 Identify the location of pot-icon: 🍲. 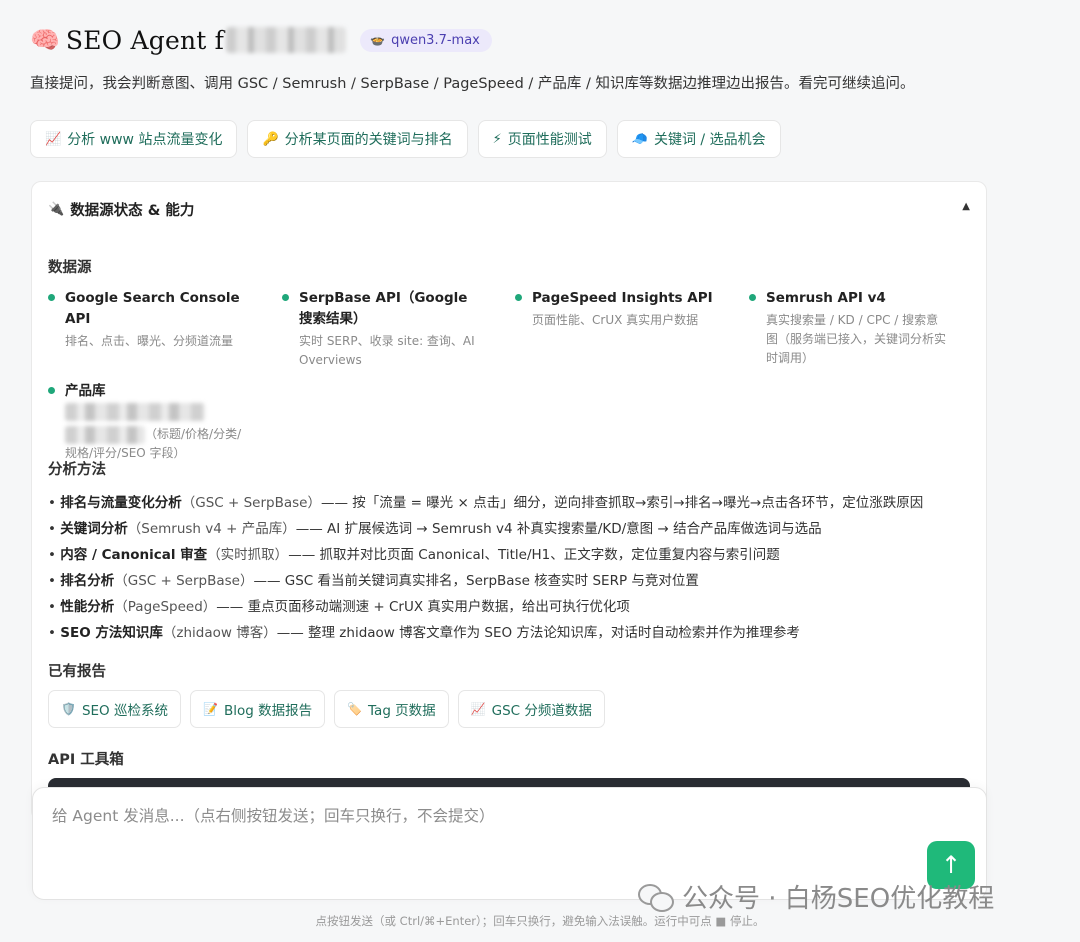
(378, 40).